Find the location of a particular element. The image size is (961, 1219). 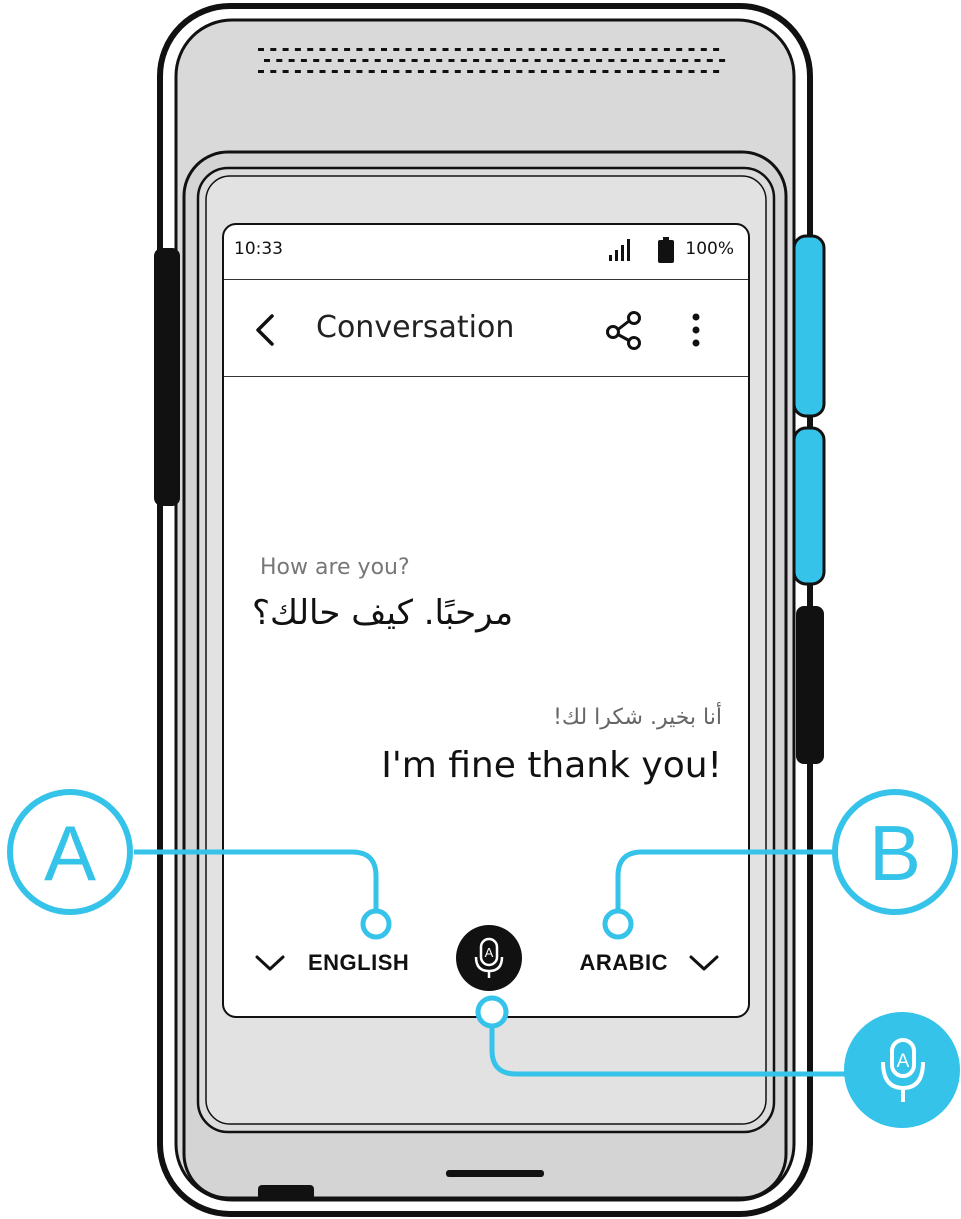

callout-b-label: B is located at coordinates (895, 853).